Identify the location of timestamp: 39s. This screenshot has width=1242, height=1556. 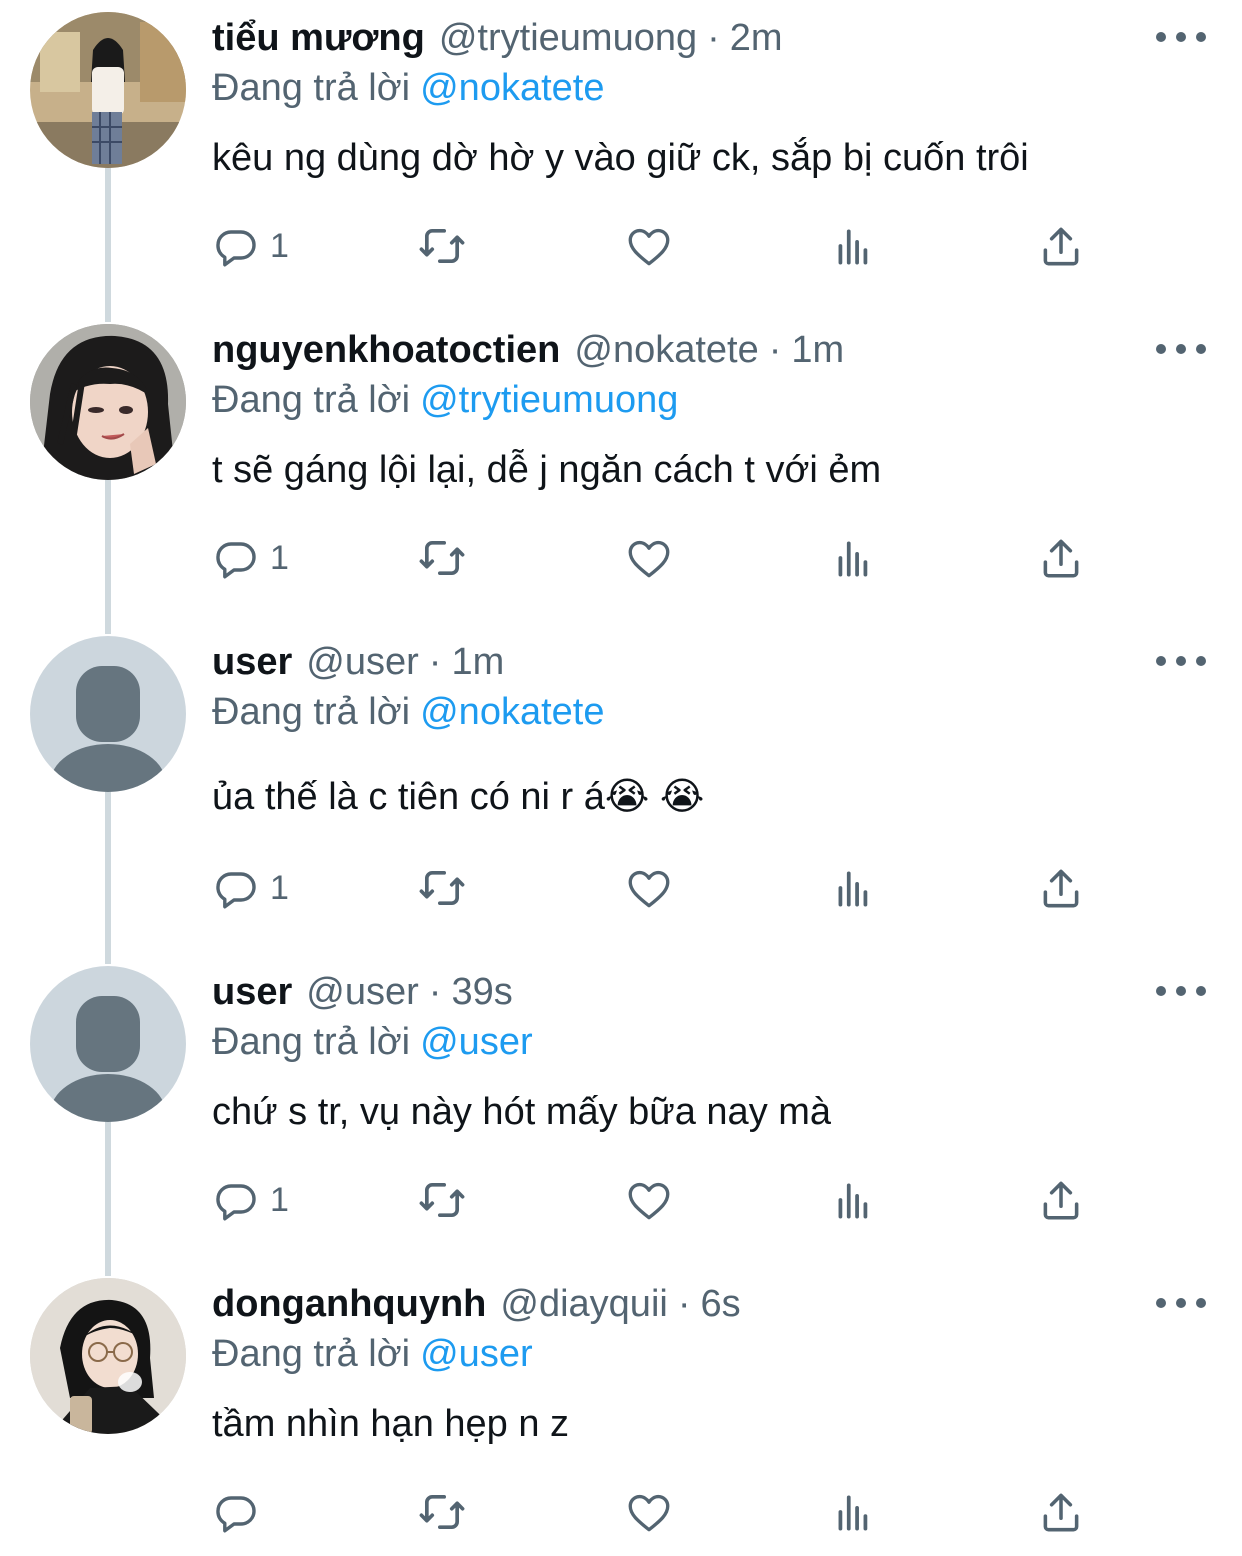
(481, 992).